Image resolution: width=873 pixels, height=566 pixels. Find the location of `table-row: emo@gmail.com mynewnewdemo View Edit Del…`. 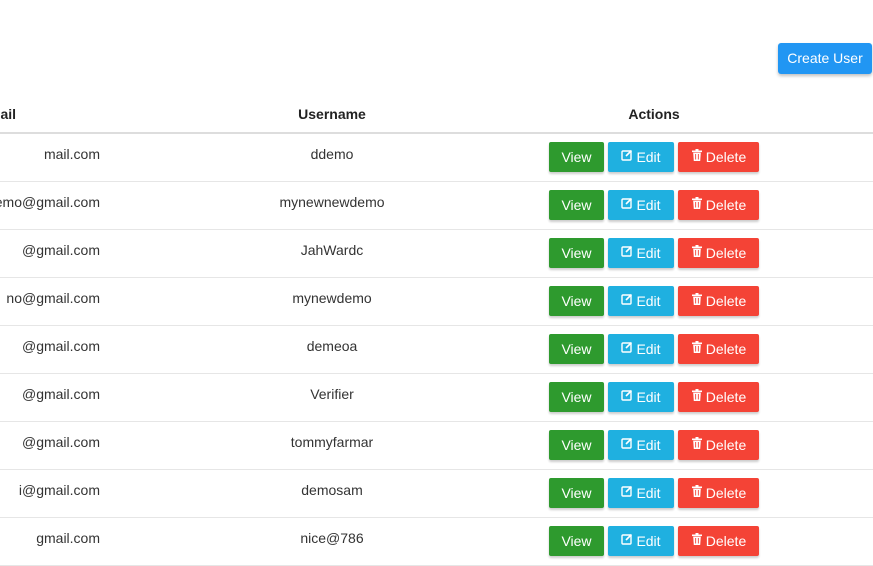

table-row: emo@gmail.com mynewnewdemo View Edit Del… is located at coordinates (436, 206).